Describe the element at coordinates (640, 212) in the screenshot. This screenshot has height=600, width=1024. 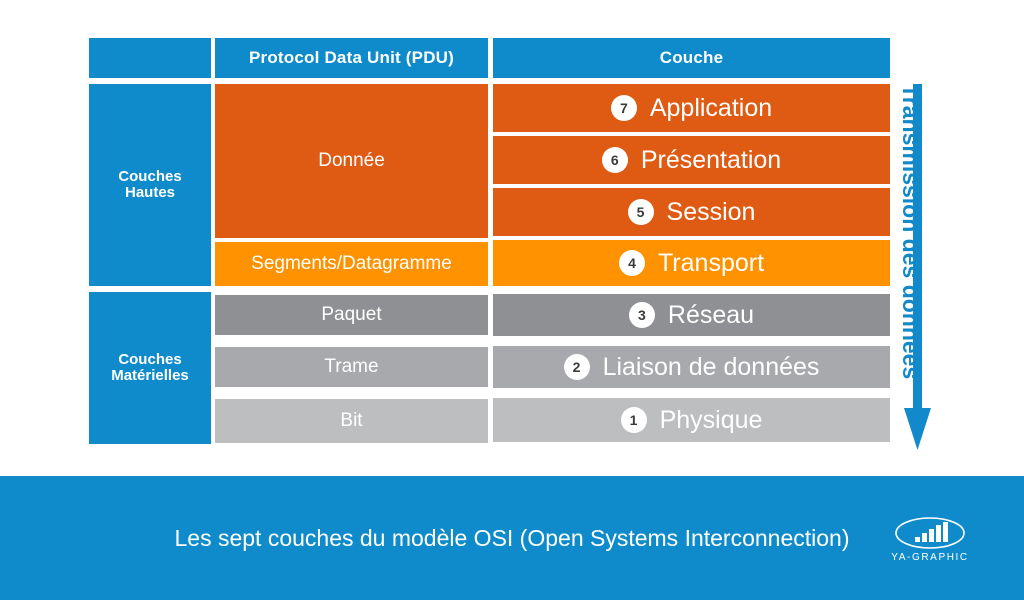
I see `layer-number-badge: 5` at that location.